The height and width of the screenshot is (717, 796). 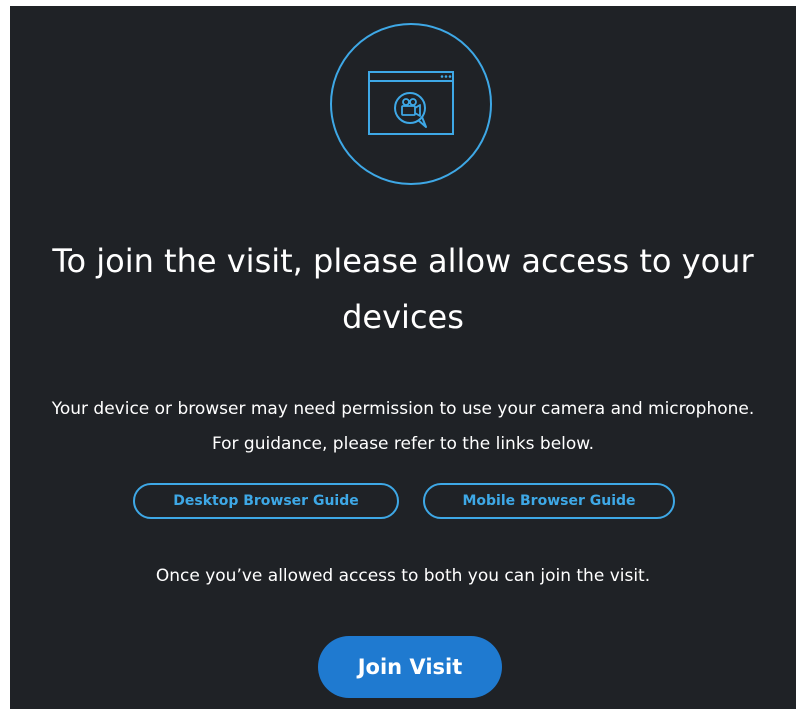 I want to click on desktop-browser-guide-button: Desktop Browser Guide, so click(x=266, y=501).